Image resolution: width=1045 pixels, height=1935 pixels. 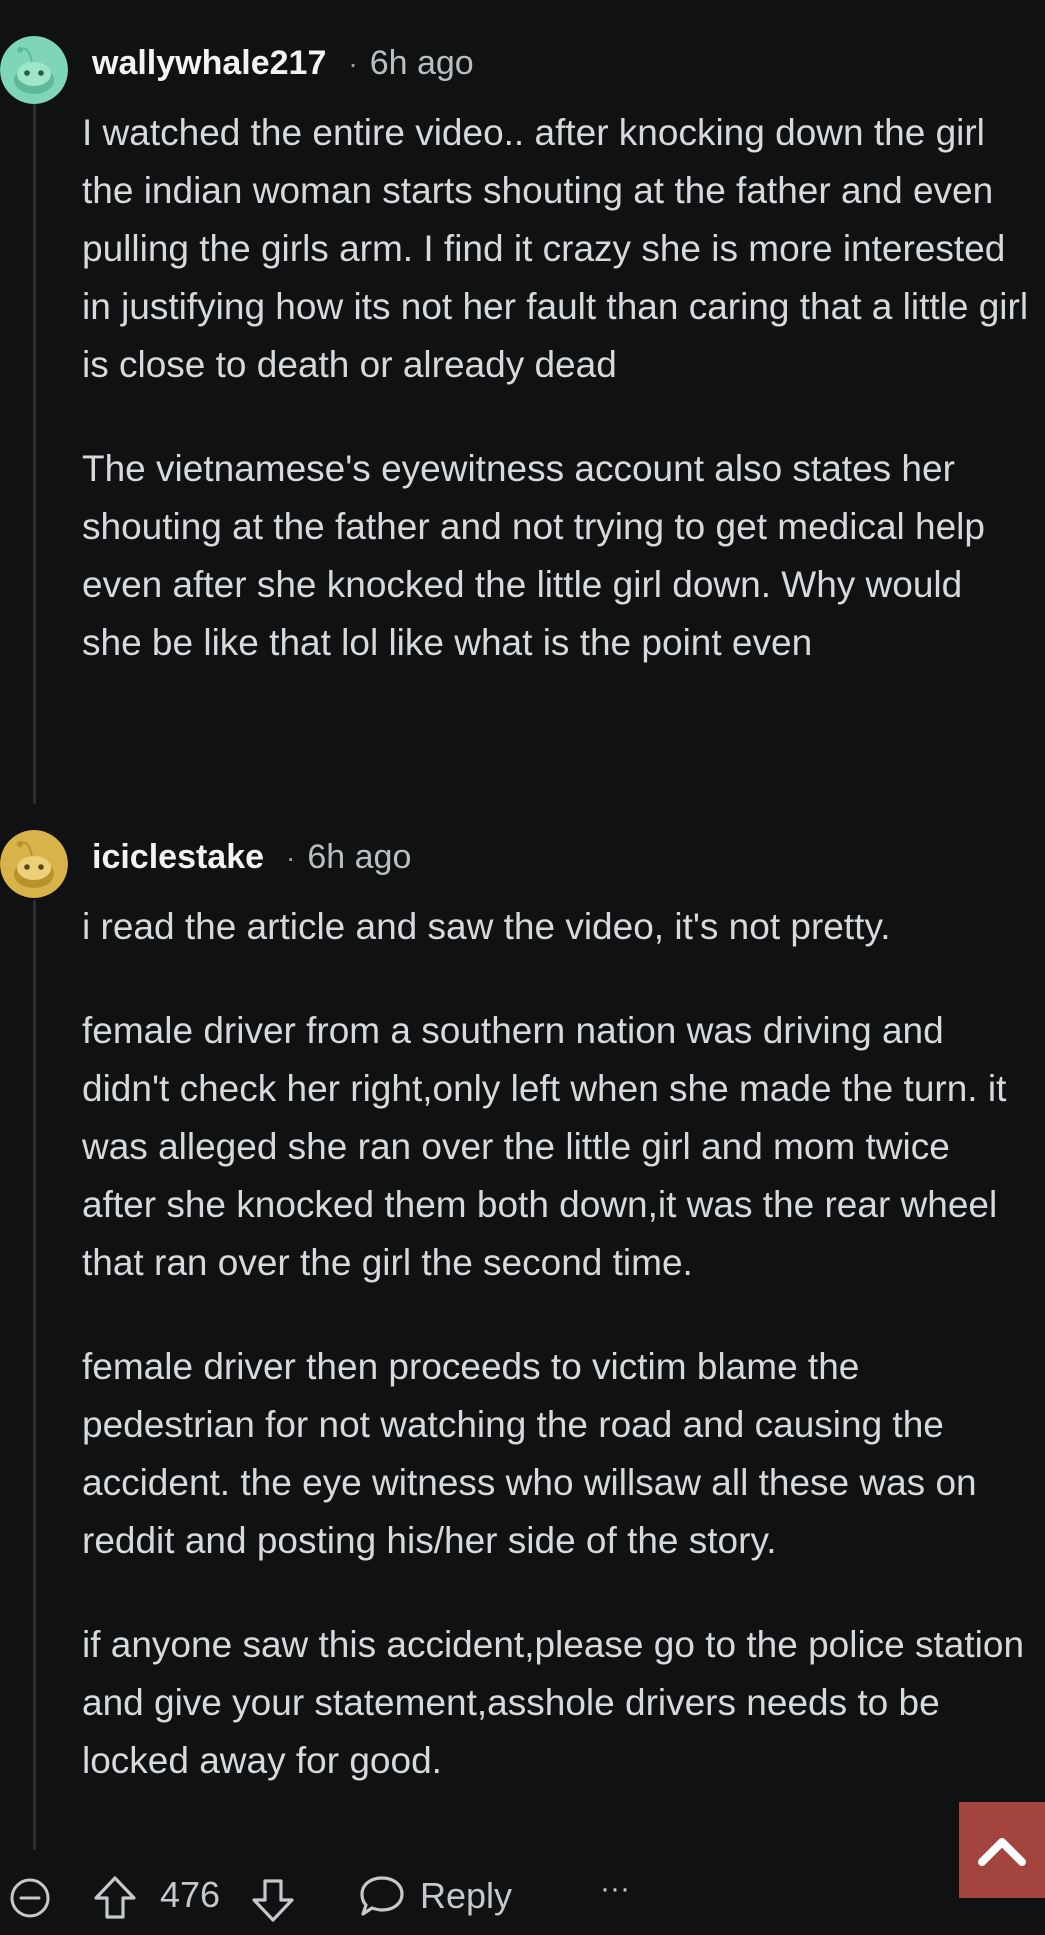 I want to click on reply-label: Reply, so click(x=466, y=1895).